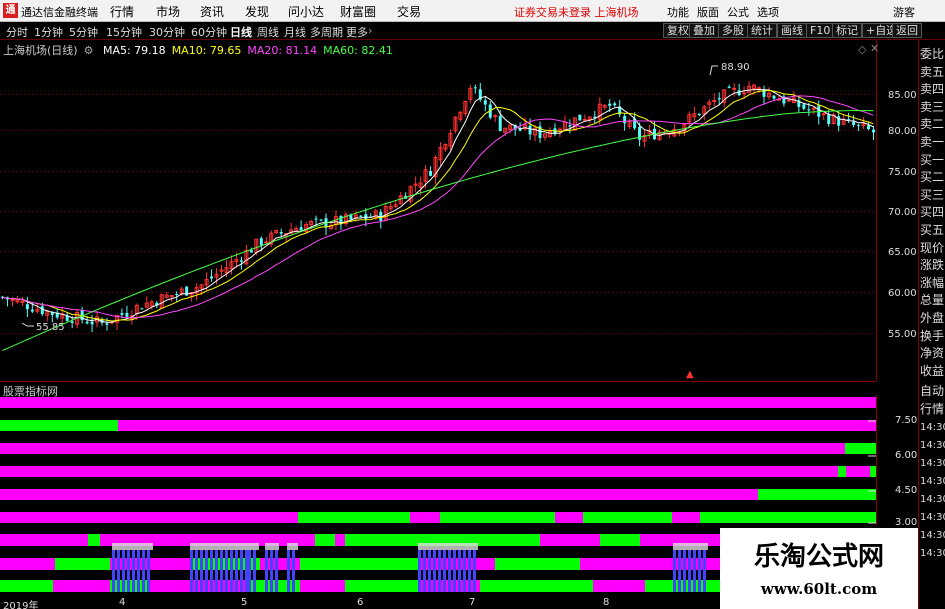 The image size is (945, 609). Describe the element at coordinates (932, 160) in the screenshot. I see `side-item: 买一` at that location.